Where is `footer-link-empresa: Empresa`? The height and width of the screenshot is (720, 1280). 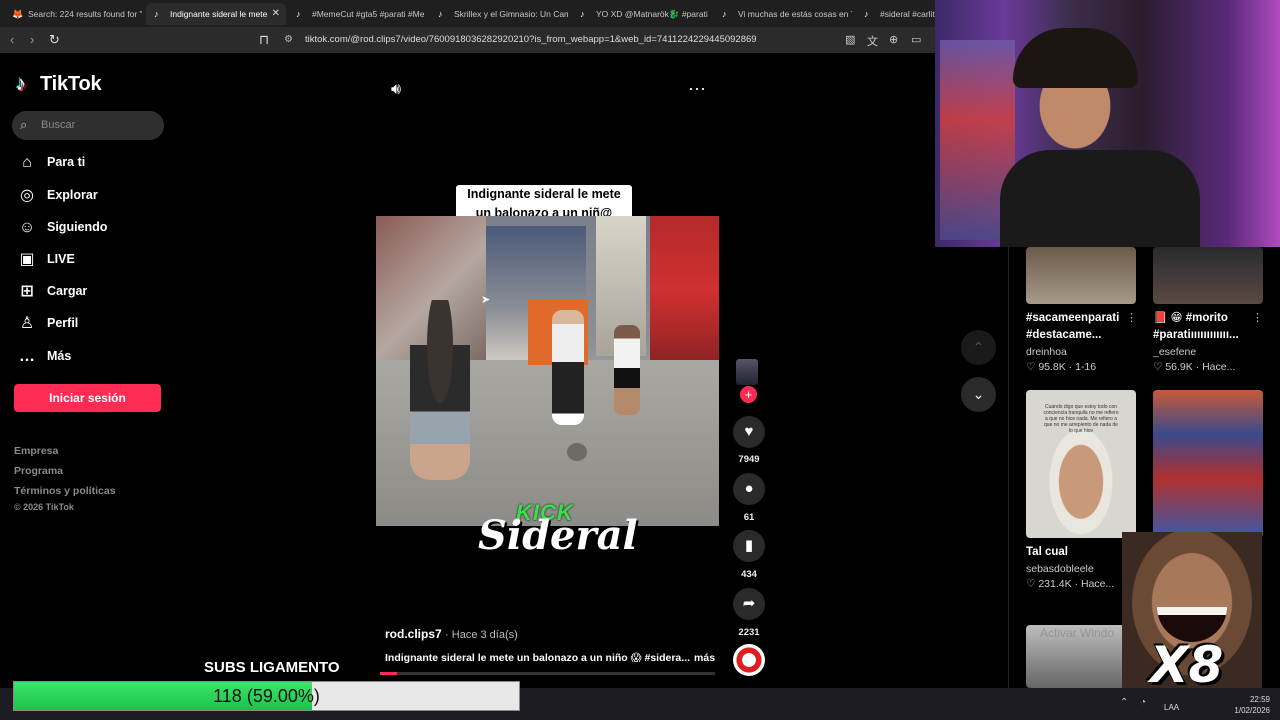 footer-link-empresa: Empresa is located at coordinates (36, 451).